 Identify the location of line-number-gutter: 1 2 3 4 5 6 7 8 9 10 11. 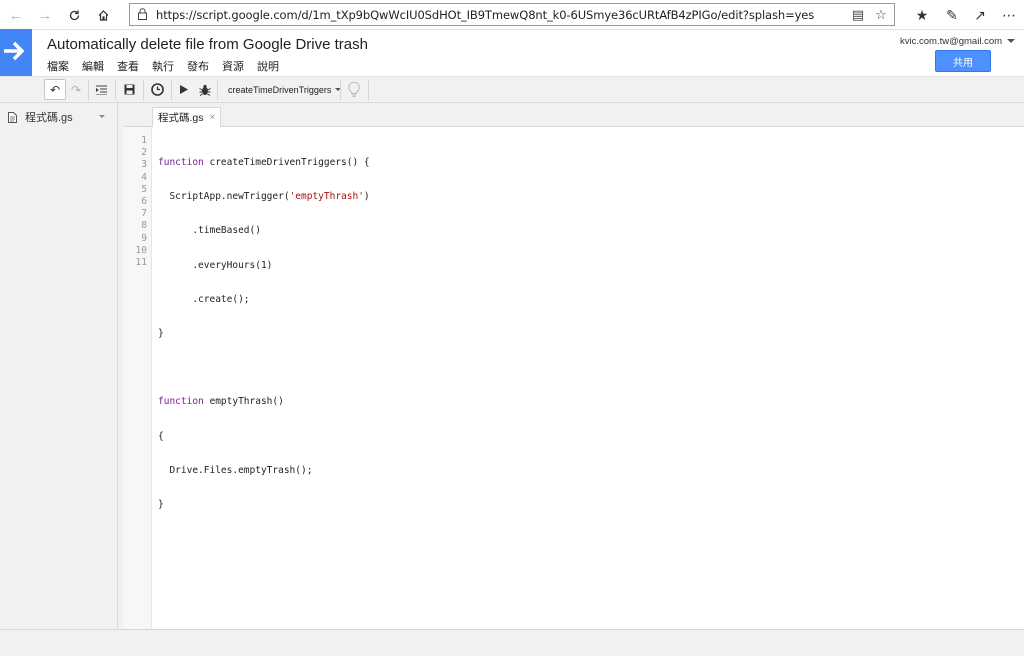
(137, 378).